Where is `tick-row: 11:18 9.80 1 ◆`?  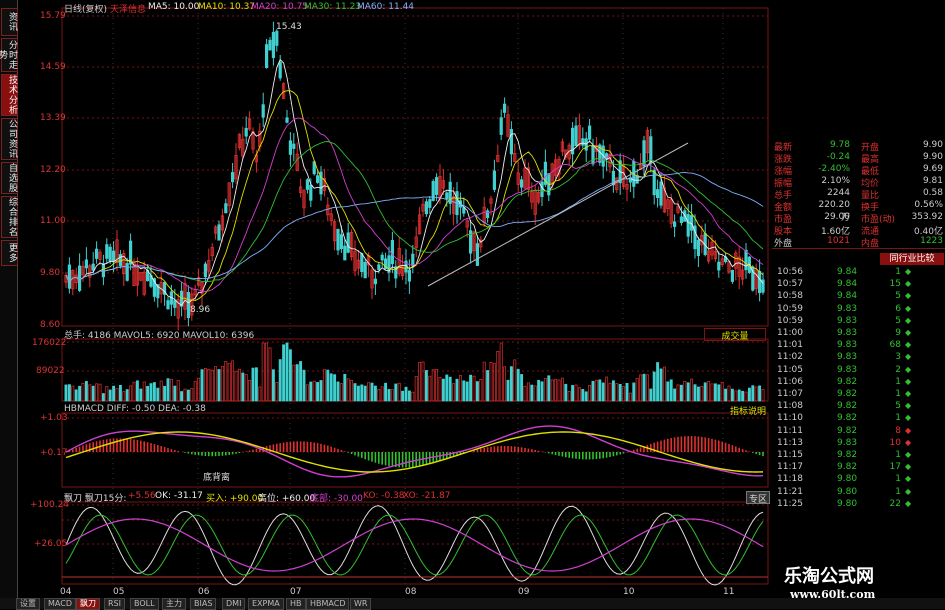 tick-row: 11:18 9.80 1 ◆ is located at coordinates (860, 480).